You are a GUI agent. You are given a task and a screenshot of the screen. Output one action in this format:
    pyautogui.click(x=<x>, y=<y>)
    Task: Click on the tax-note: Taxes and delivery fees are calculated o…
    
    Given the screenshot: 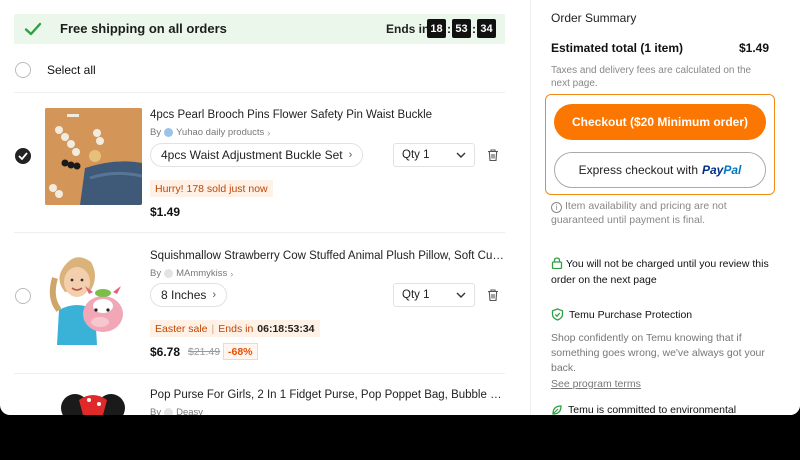 What is the action you would take?
    pyautogui.click(x=651, y=77)
    